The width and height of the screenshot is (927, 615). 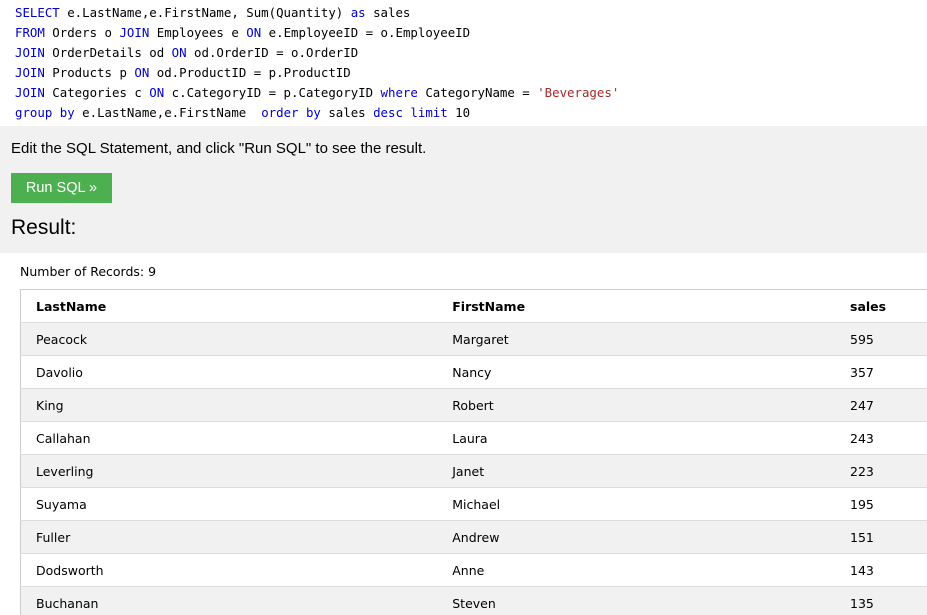 What do you see at coordinates (229, 372) in the screenshot?
I see `cell-lastname: Davolio` at bounding box center [229, 372].